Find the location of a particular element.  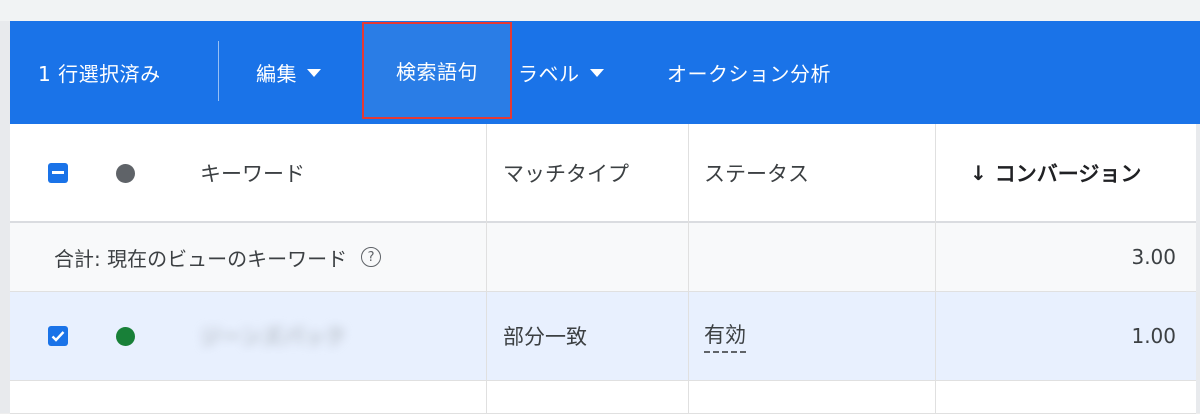

conversions-value: 1.00 is located at coordinates (1153, 336).